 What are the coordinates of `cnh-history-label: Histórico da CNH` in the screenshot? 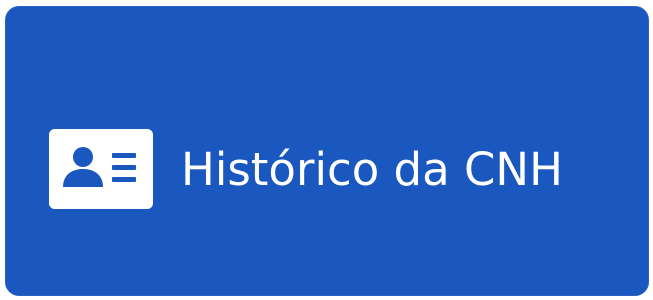 It's located at (372, 169).